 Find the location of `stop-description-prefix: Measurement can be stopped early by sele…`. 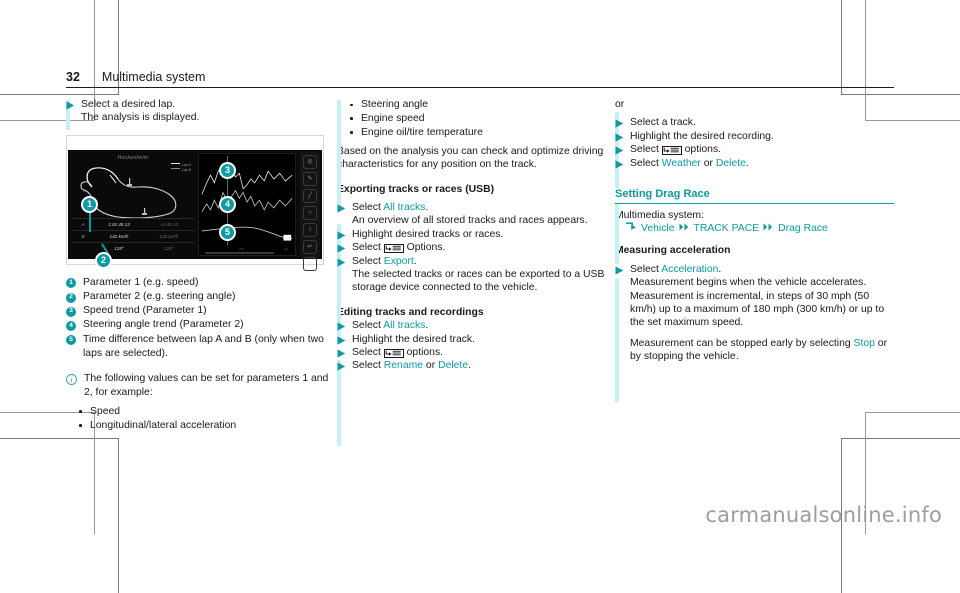

stop-description-prefix: Measurement can be stopped early by sele… is located at coordinates (742, 343).